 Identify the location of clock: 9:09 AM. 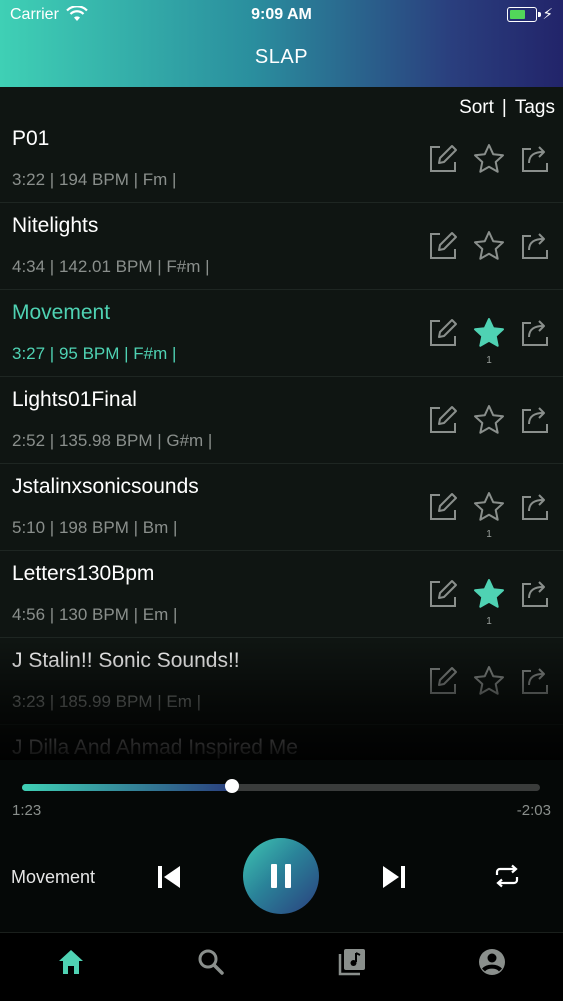
(281, 14).